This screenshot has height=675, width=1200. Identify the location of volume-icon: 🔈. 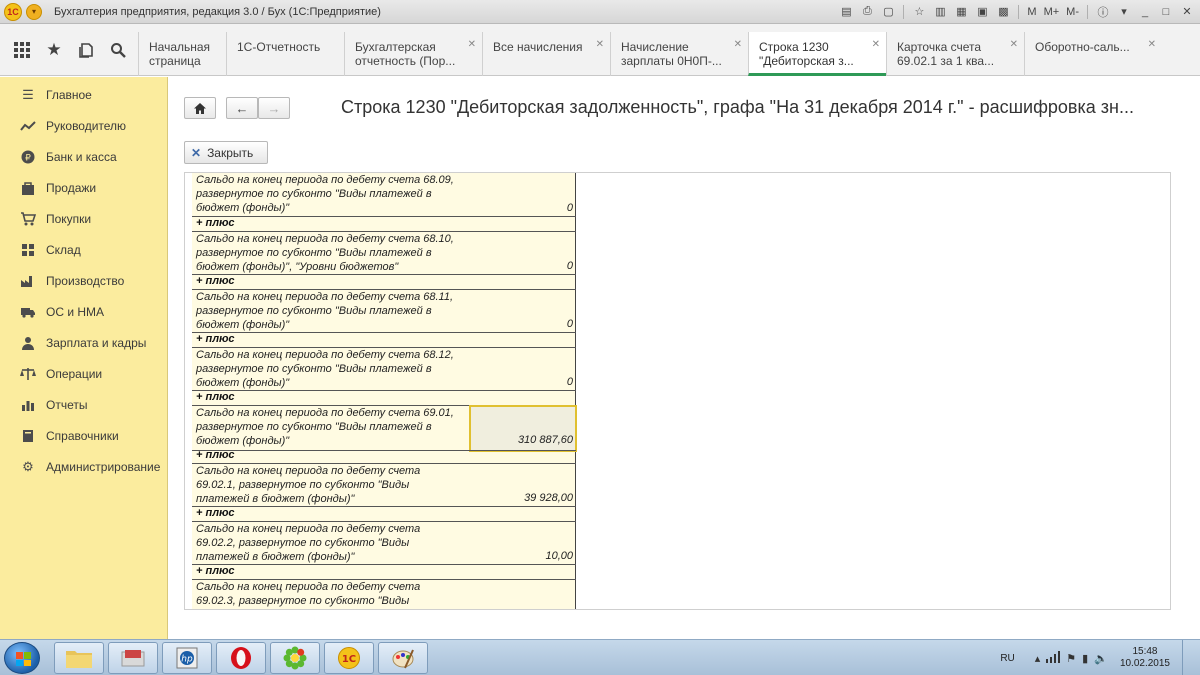
(1101, 658).